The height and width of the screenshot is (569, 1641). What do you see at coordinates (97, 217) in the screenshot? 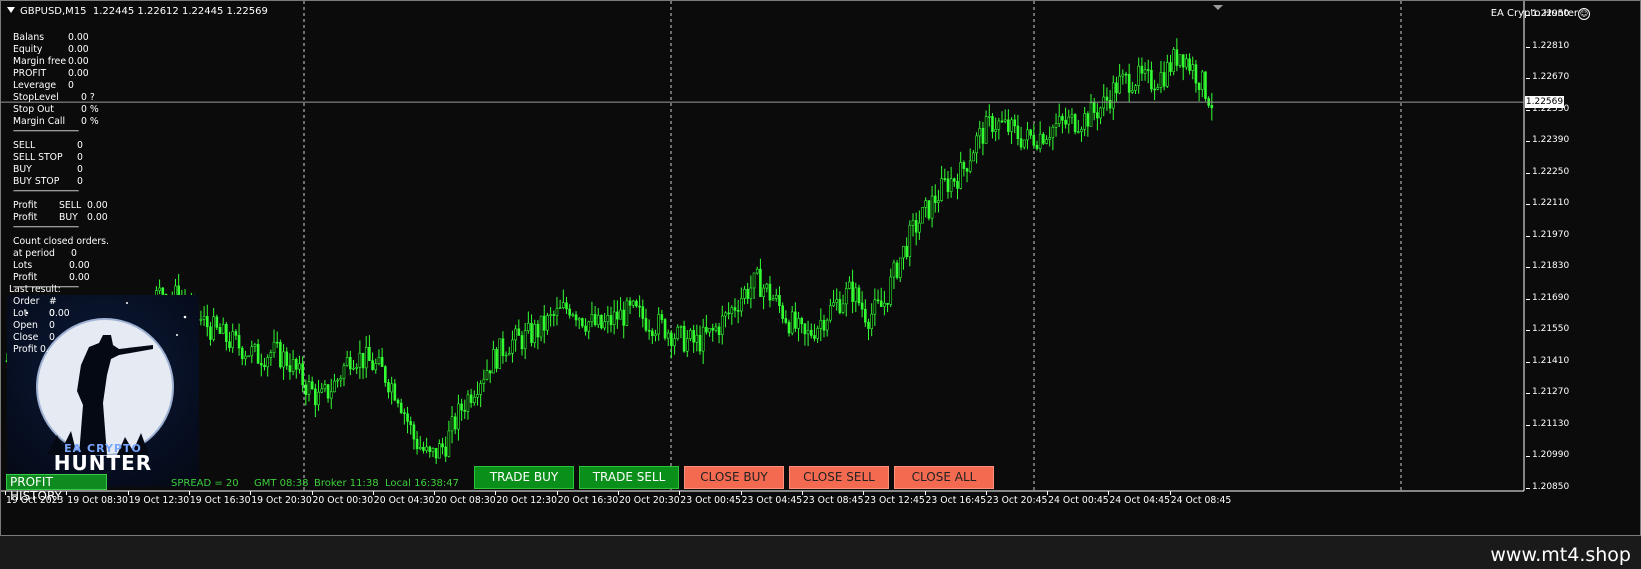
I see `profit-value: 0.00` at bounding box center [97, 217].